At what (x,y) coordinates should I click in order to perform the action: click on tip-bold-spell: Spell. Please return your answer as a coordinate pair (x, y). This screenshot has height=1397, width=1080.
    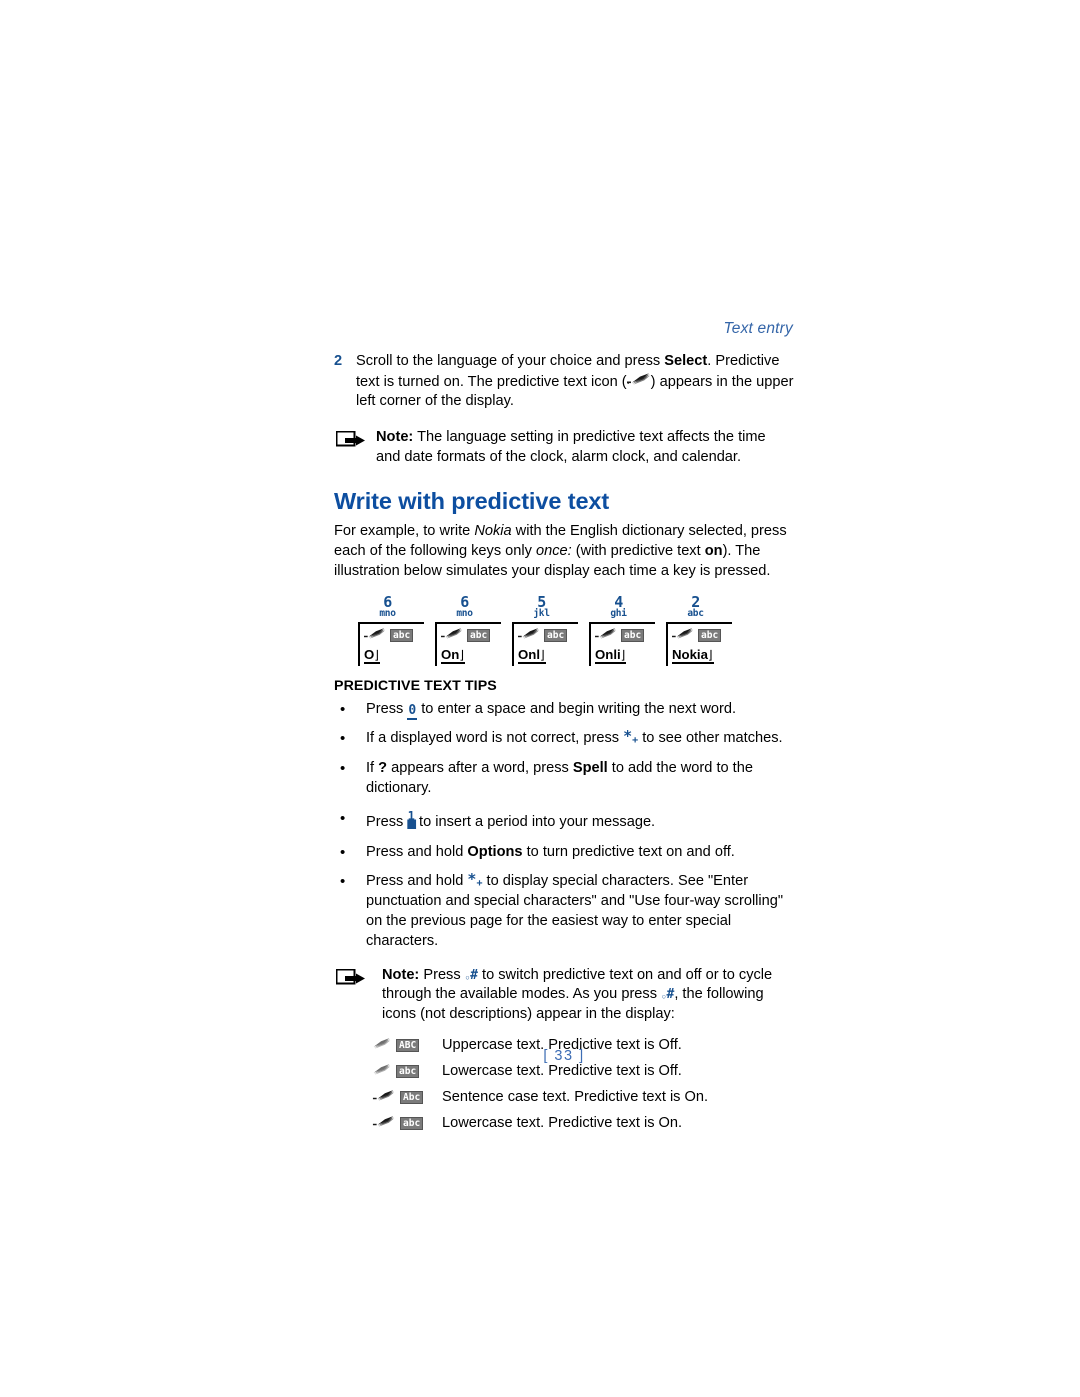
    Looking at the image, I should click on (590, 768).